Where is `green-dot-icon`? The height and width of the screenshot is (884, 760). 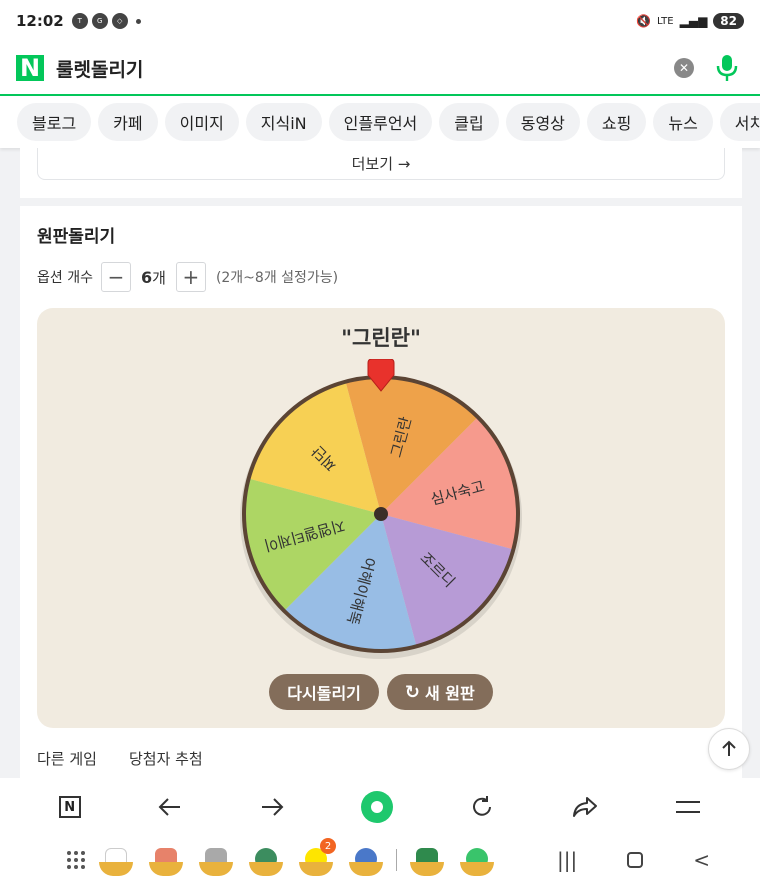 green-dot-icon is located at coordinates (376, 807).